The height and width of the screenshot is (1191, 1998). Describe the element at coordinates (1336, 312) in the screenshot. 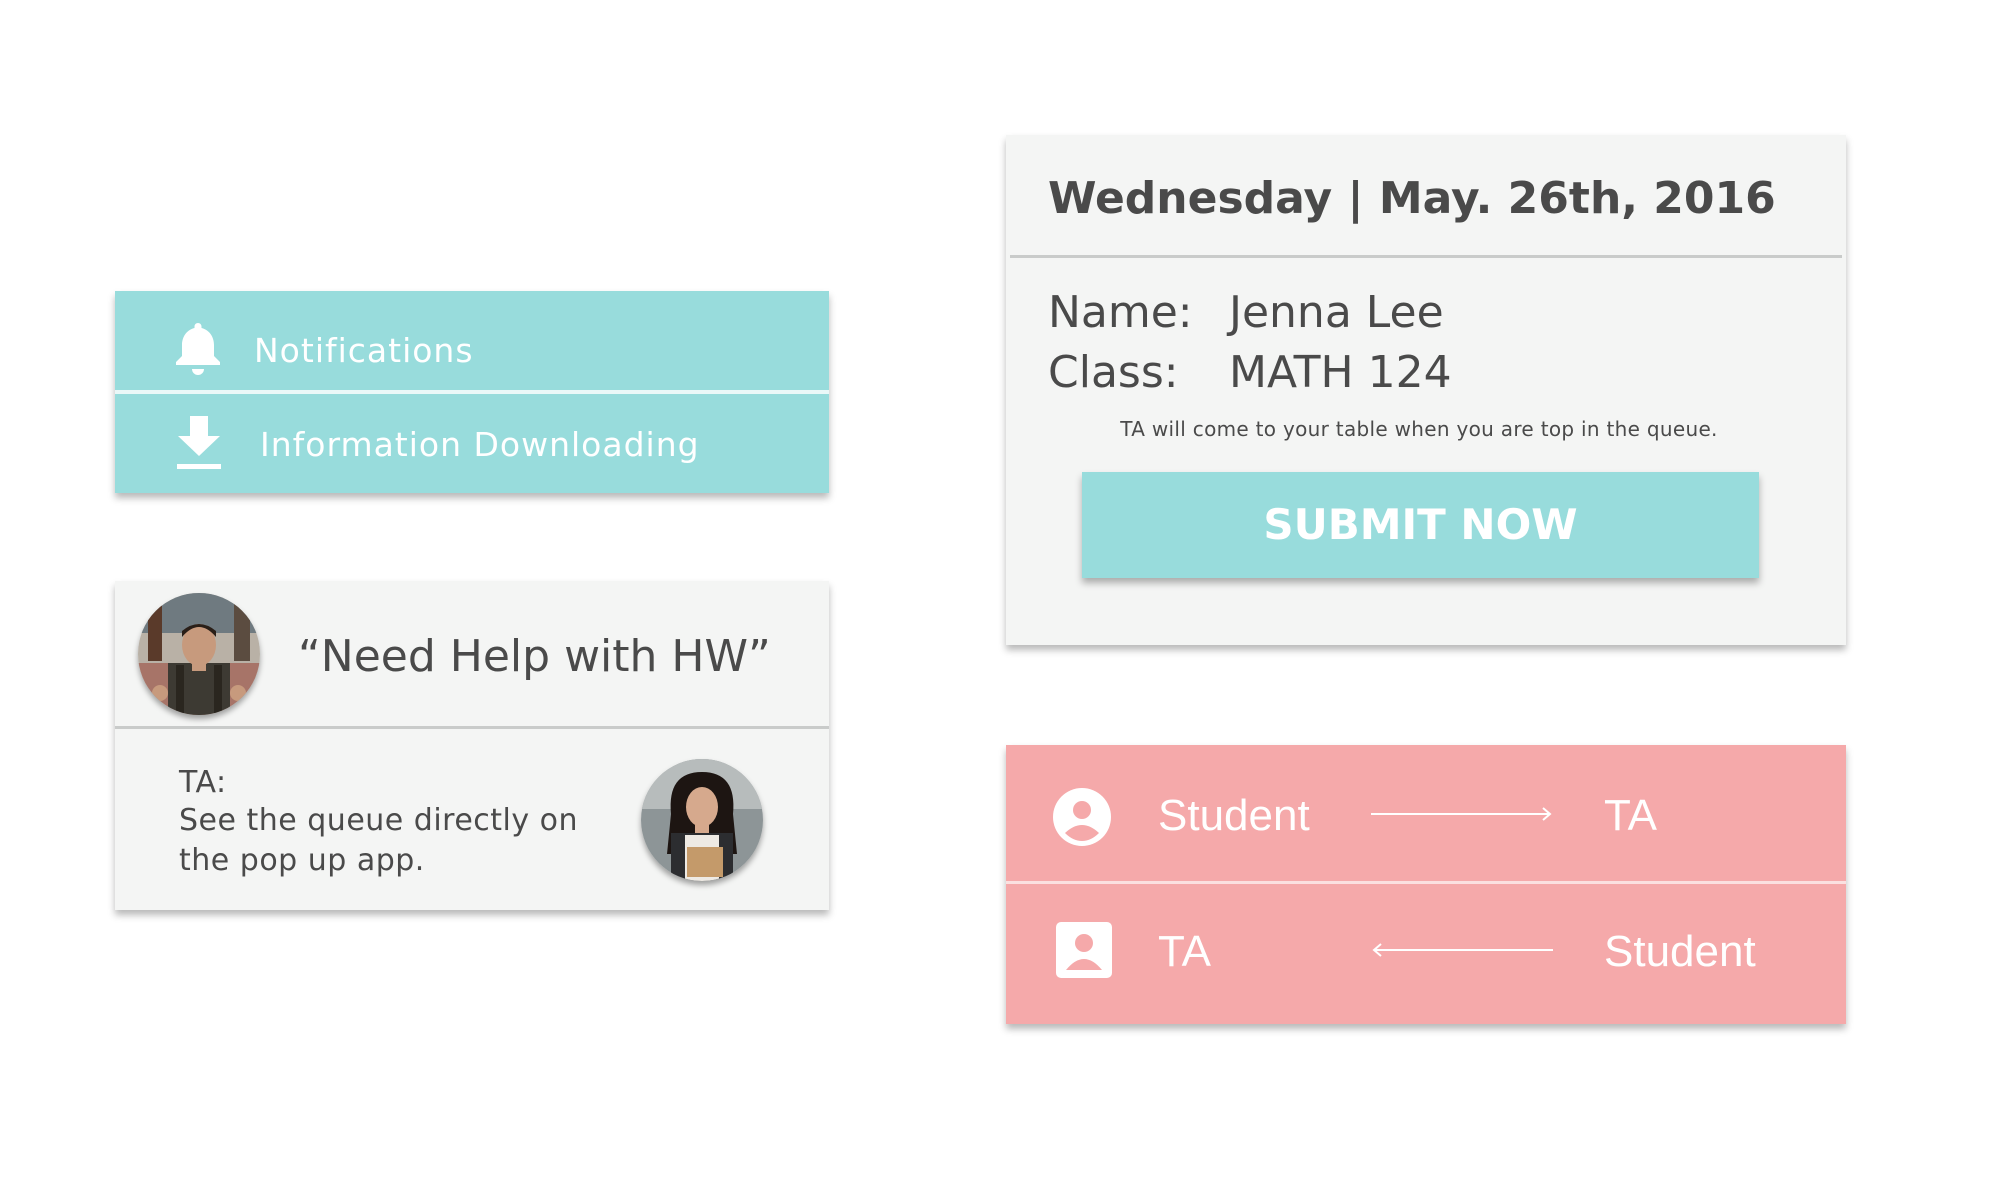

I see `name-value: Jenna Lee` at that location.